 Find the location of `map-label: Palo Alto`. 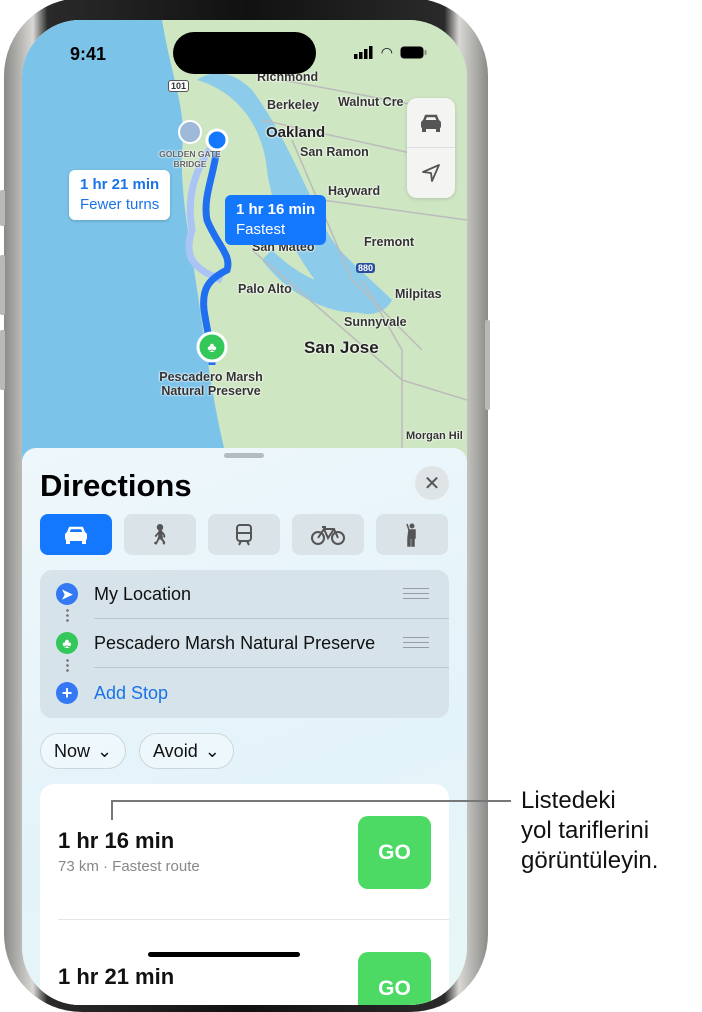

map-label: Palo Alto is located at coordinates (265, 289).